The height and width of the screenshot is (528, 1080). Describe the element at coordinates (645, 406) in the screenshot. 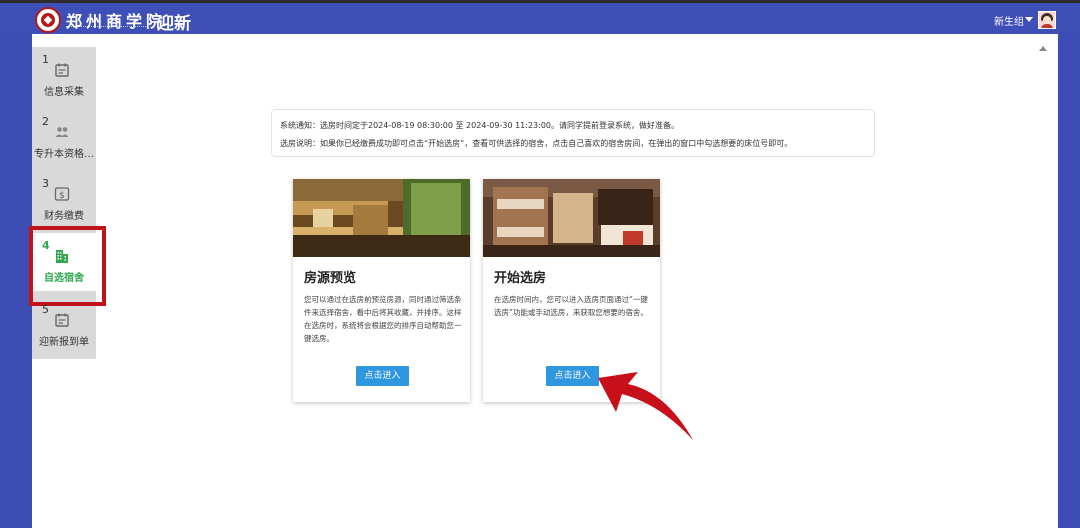

I see `pointer-arrow-icon` at that location.